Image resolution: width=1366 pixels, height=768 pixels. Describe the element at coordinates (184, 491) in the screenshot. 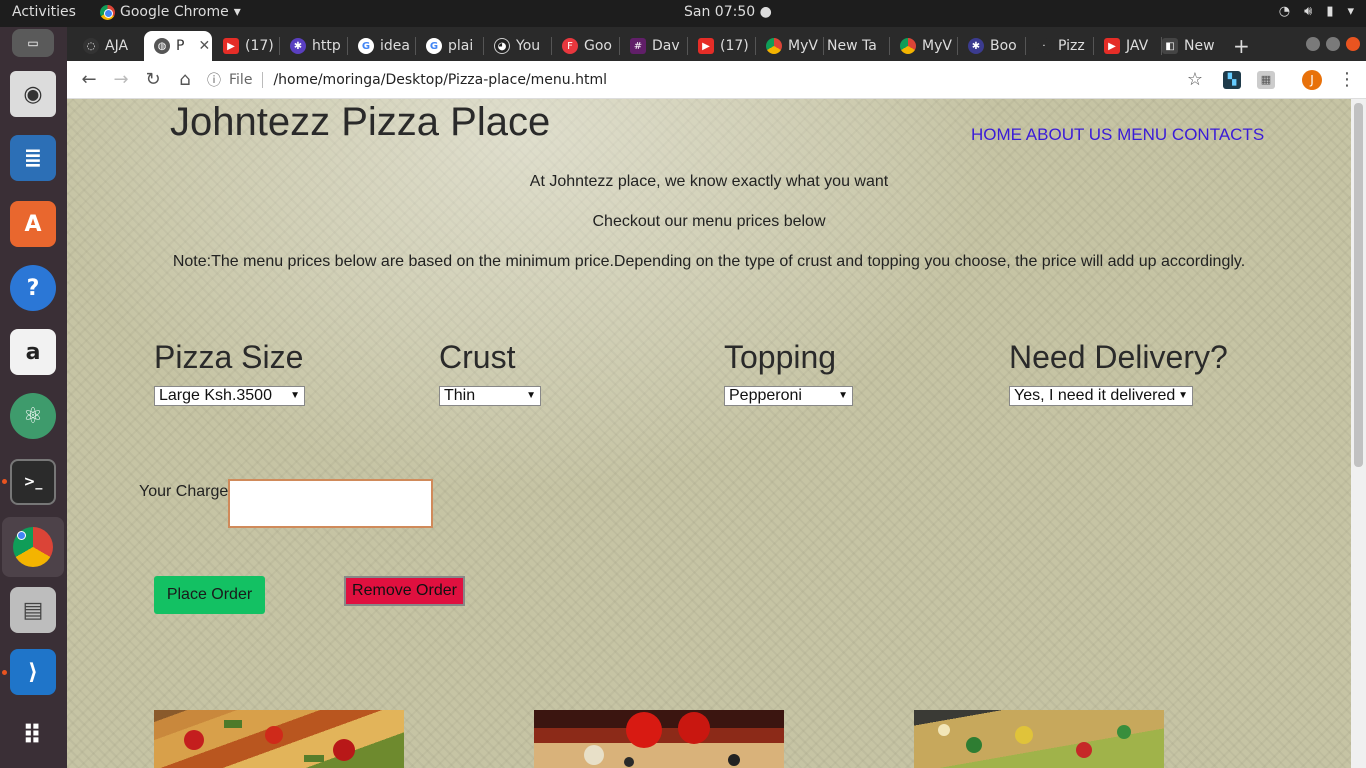

I see `charge-label: Your Charge` at that location.